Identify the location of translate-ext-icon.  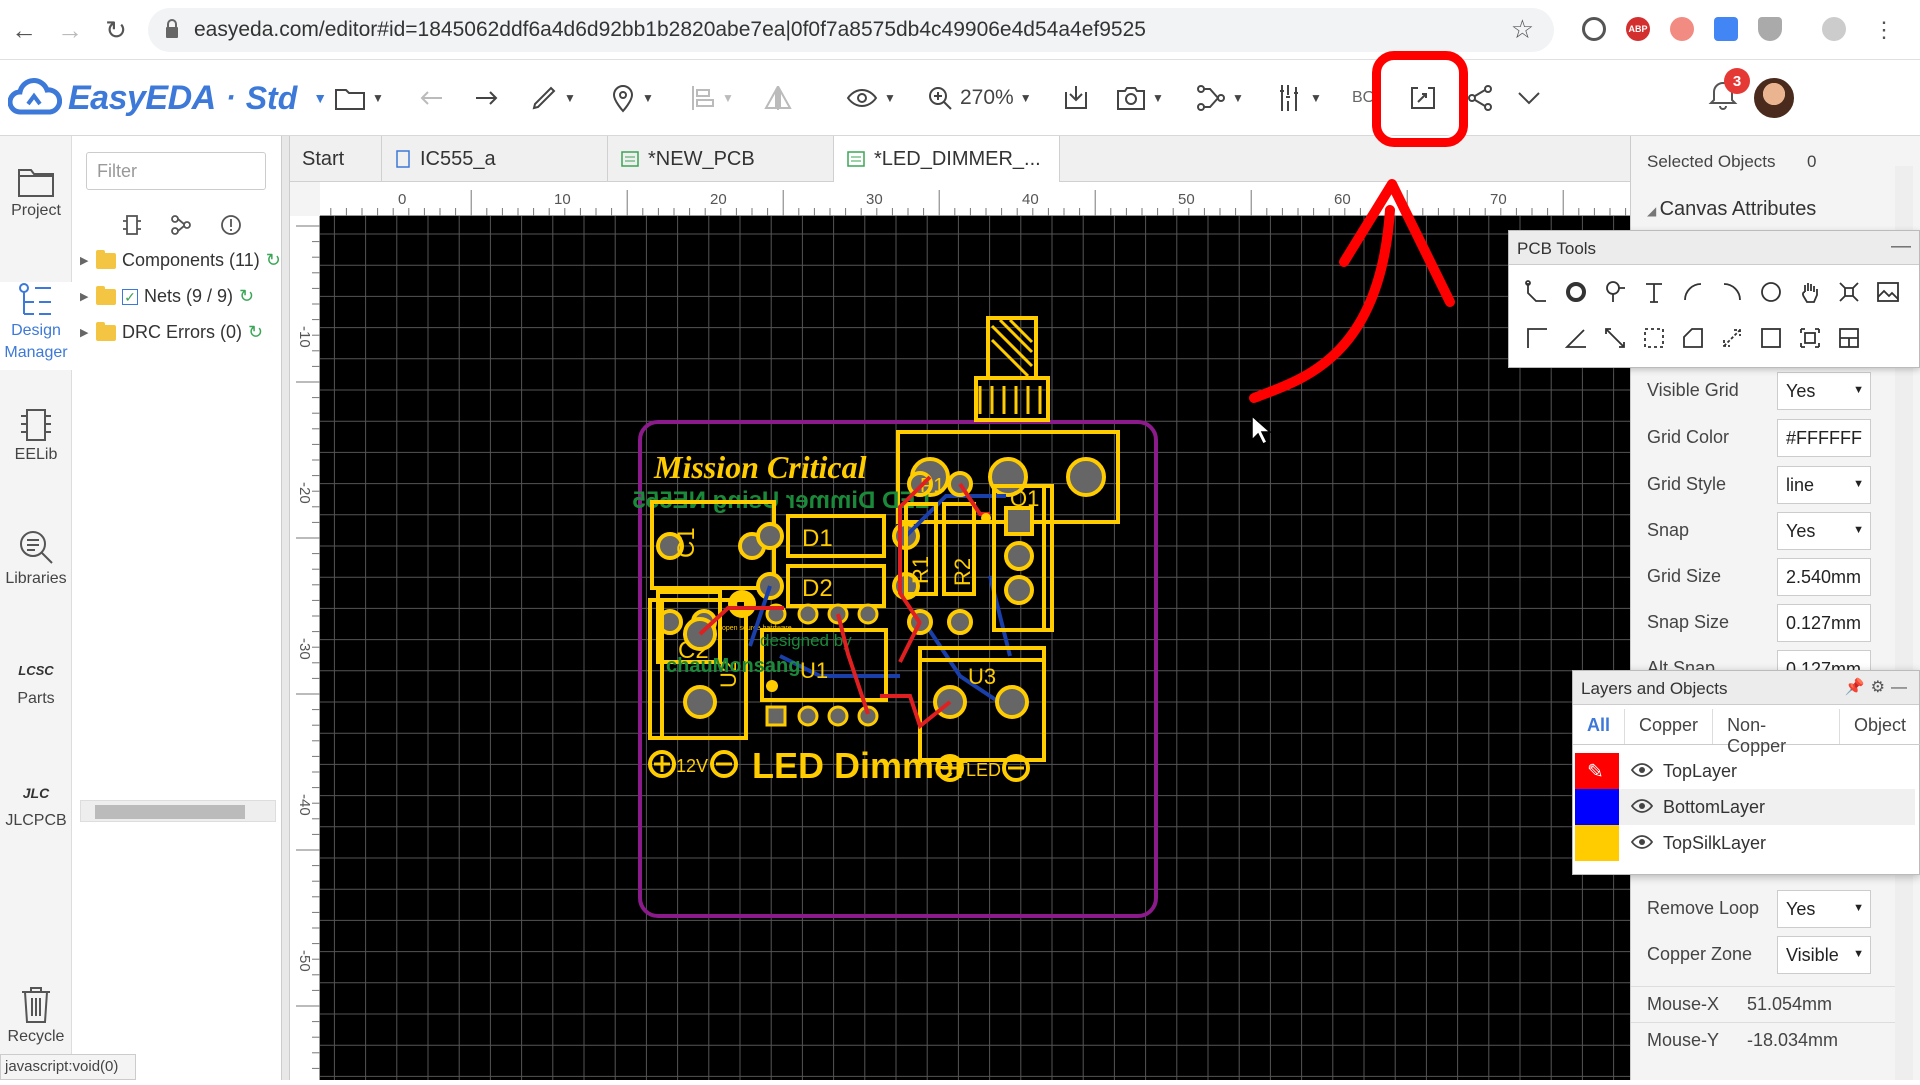
(1726, 29).